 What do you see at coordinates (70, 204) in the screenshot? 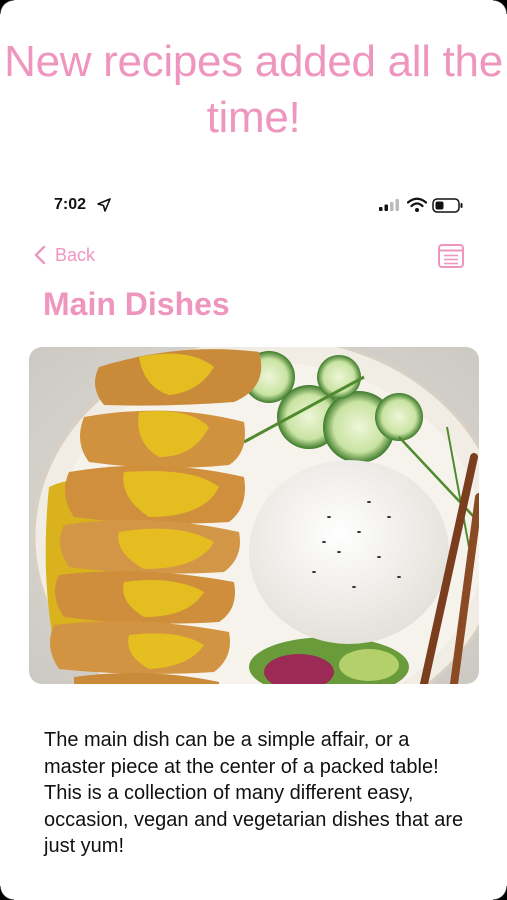
I see `status-time: 7:02` at bounding box center [70, 204].